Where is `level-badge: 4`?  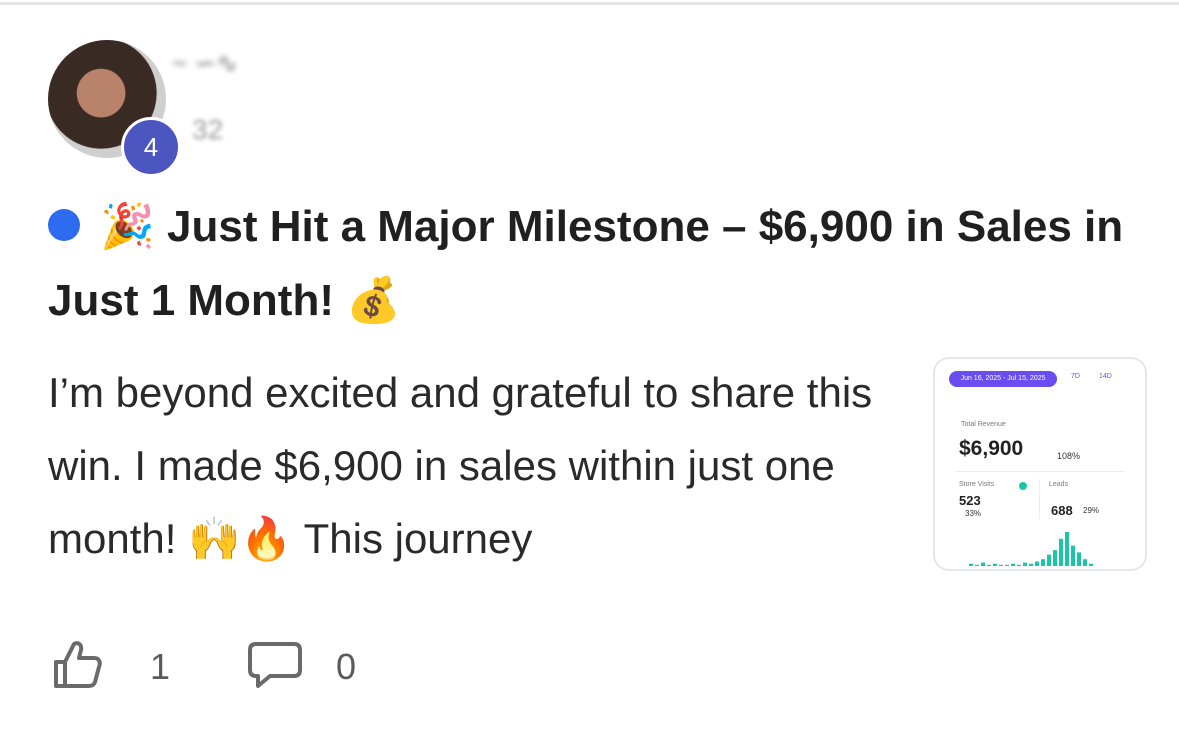 level-badge: 4 is located at coordinates (151, 147).